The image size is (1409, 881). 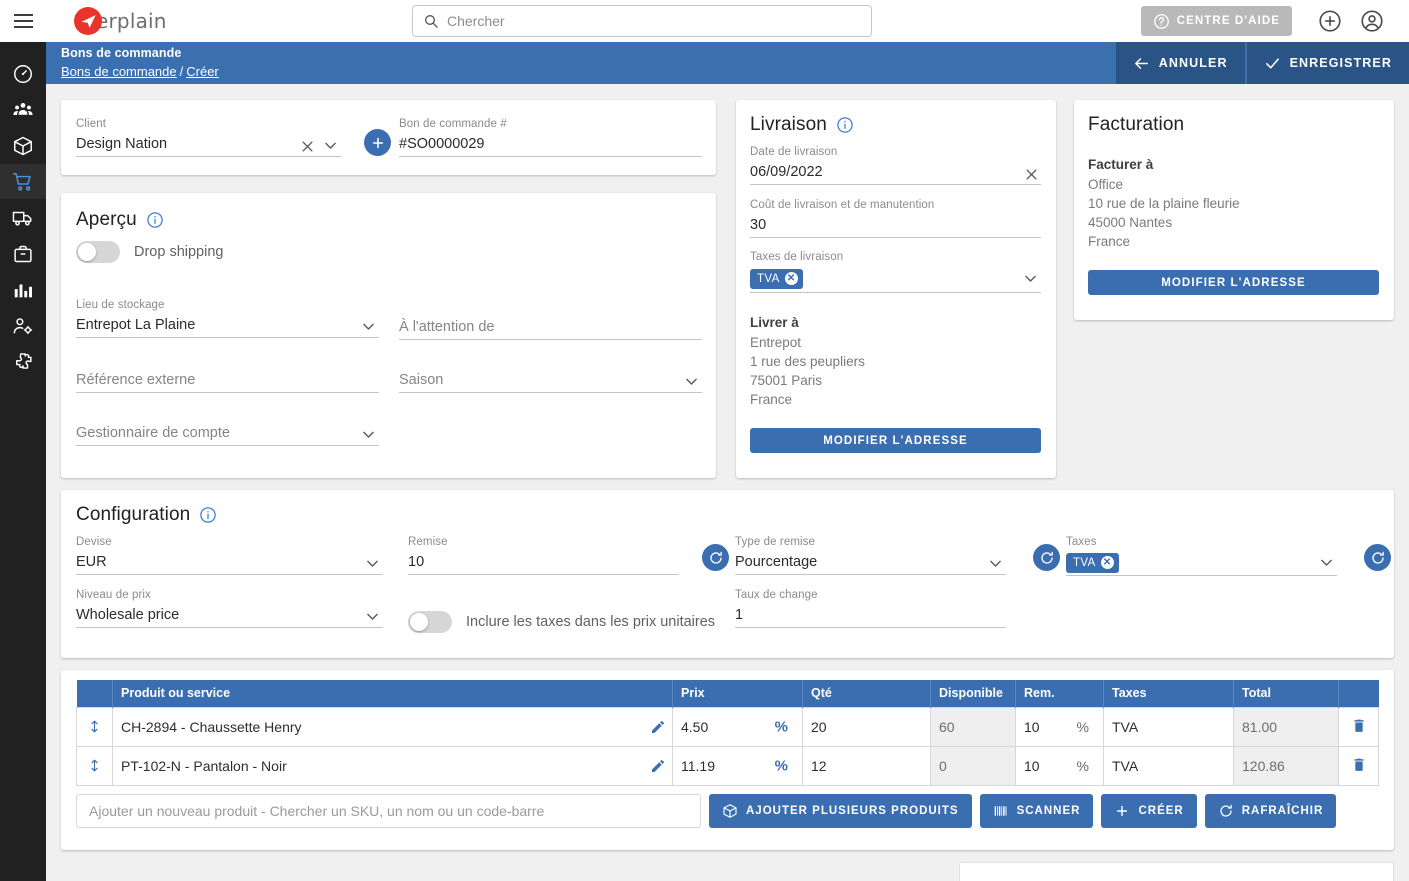 I want to click on storage-location-chevron-down-icon, so click(x=368, y=326).